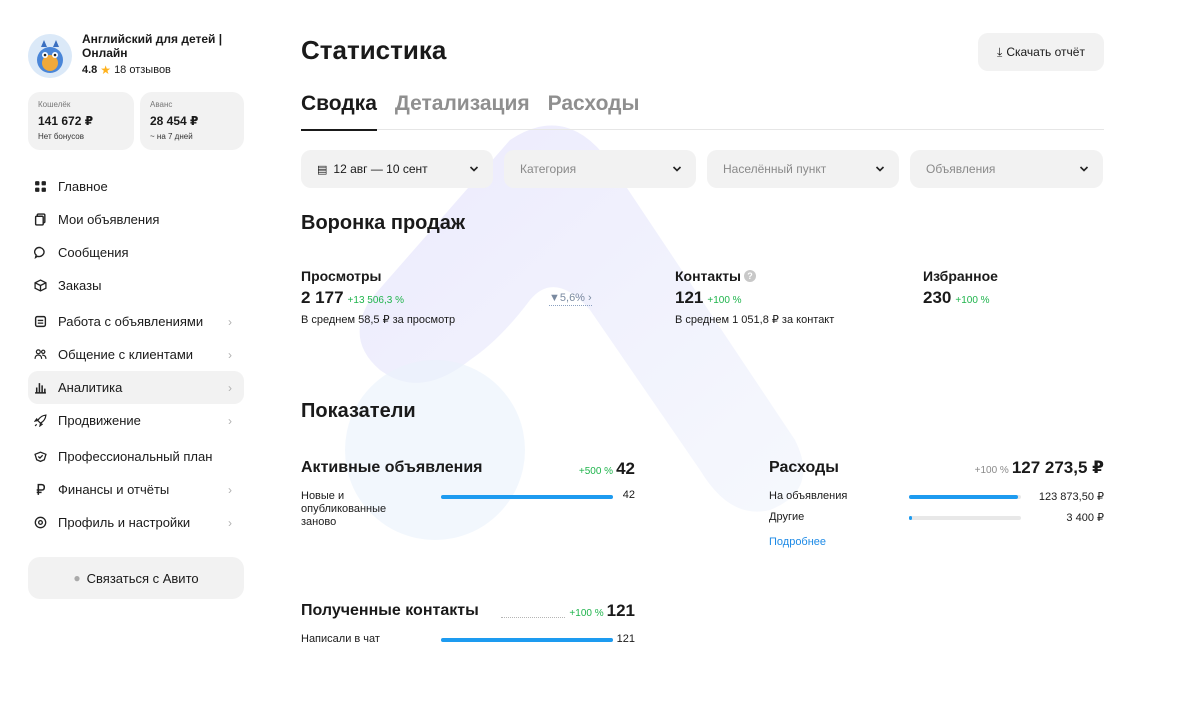  Describe the element at coordinates (462, 111) in the screenshot. I see `tab-details: Детализация` at that location.